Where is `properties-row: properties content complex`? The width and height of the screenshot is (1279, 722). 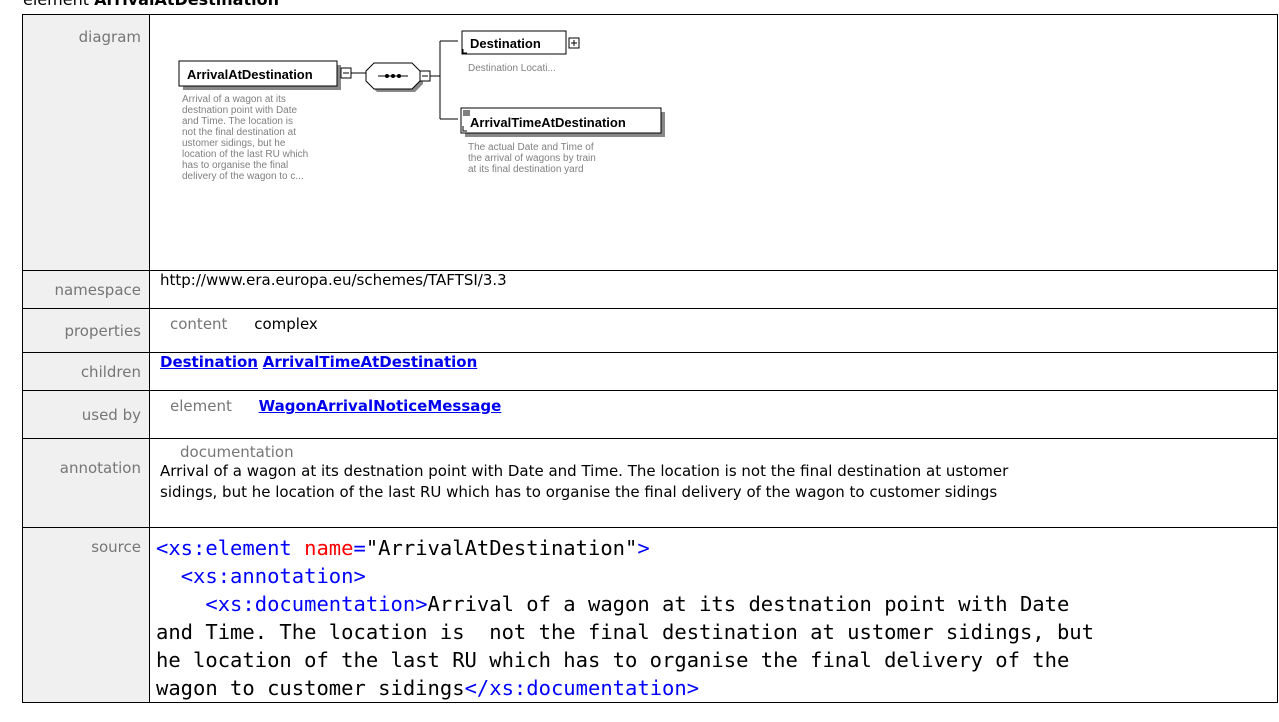 properties-row: properties content complex is located at coordinates (650, 330).